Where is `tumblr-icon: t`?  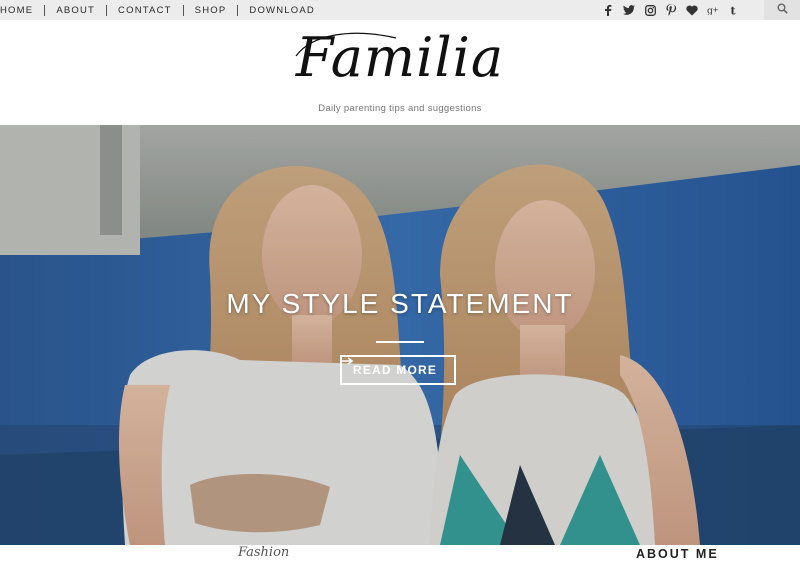 tumblr-icon: t is located at coordinates (734, 10).